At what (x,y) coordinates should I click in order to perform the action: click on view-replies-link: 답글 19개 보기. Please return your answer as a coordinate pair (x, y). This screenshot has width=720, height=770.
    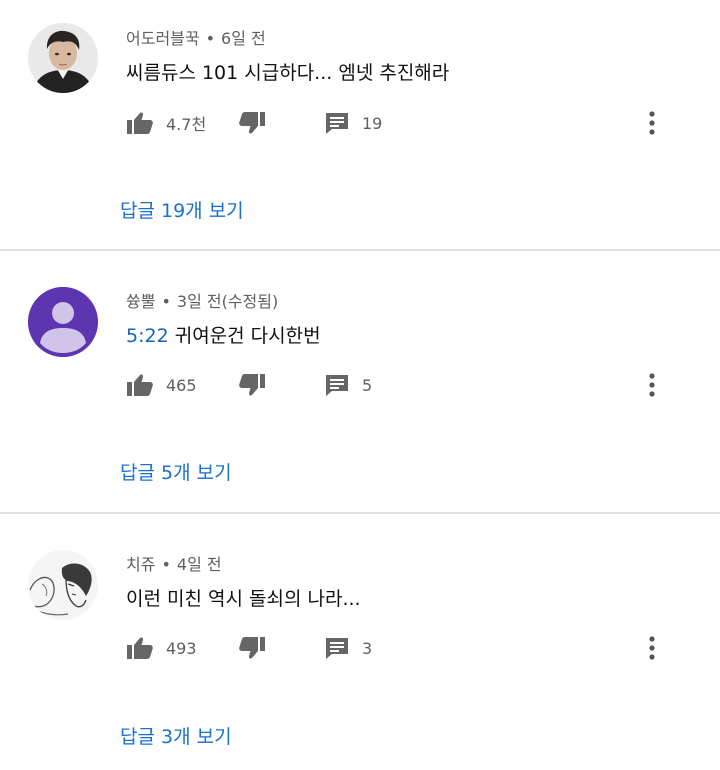
    Looking at the image, I should click on (182, 209).